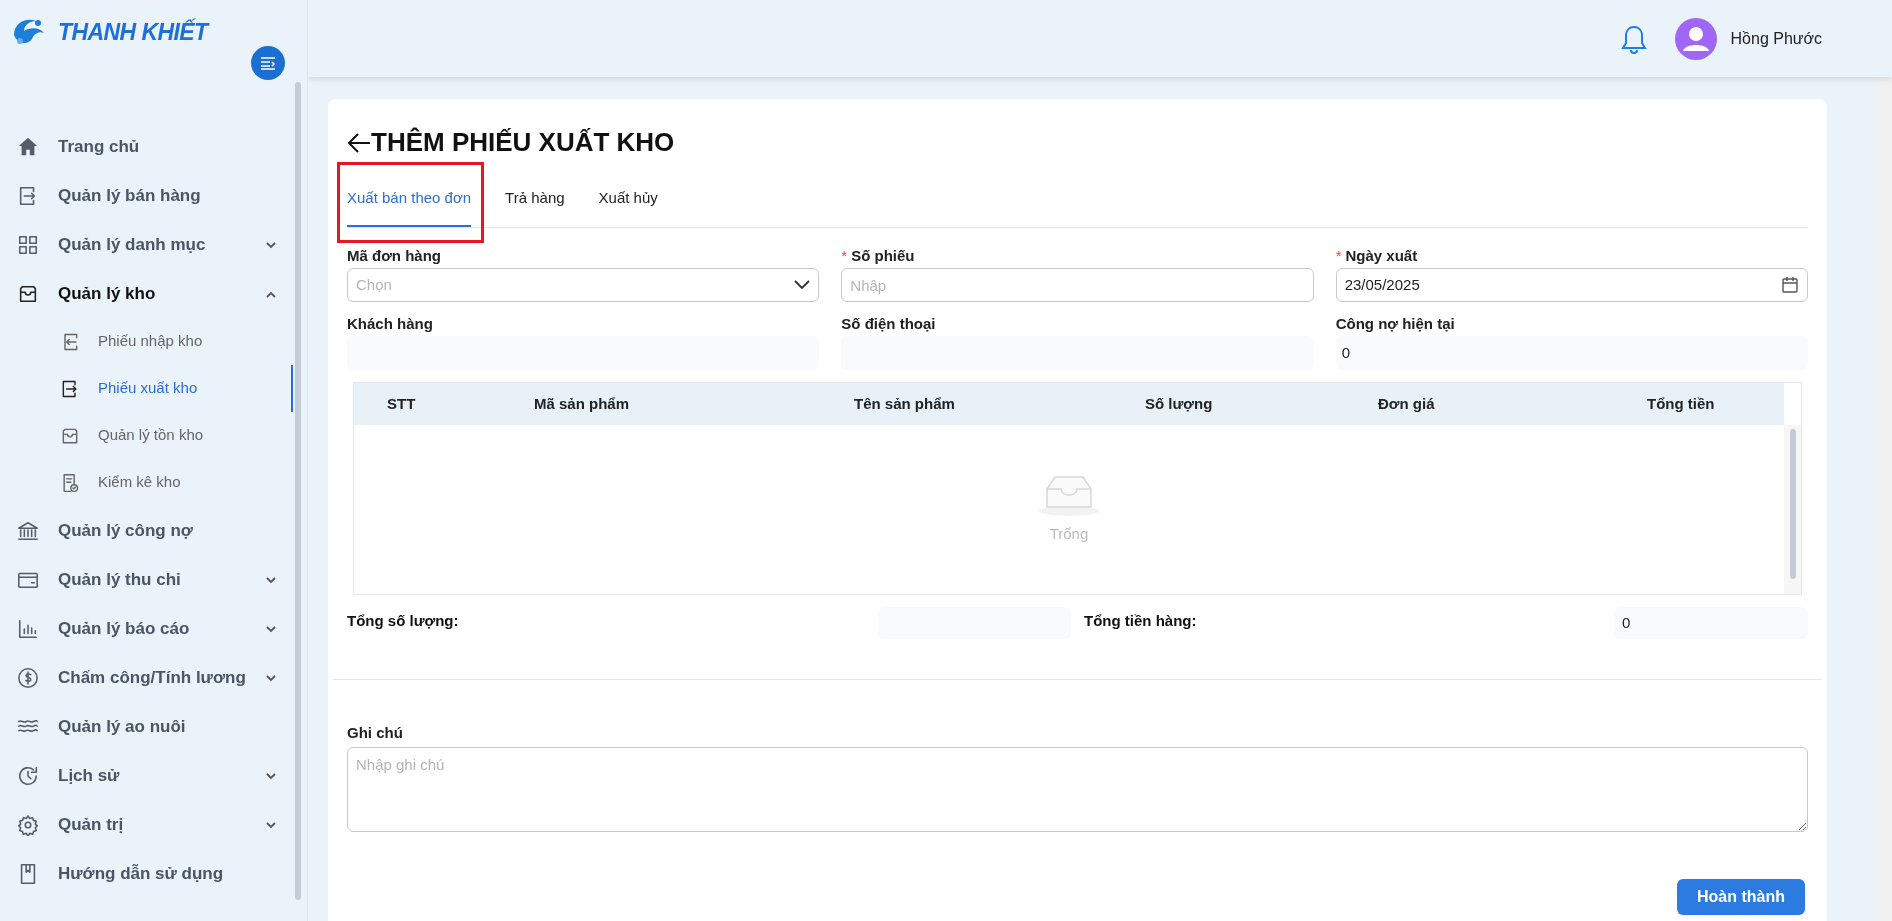  Describe the element at coordinates (1140, 621) in the screenshot. I see `total-label: Tổng tiền hàng:` at that location.